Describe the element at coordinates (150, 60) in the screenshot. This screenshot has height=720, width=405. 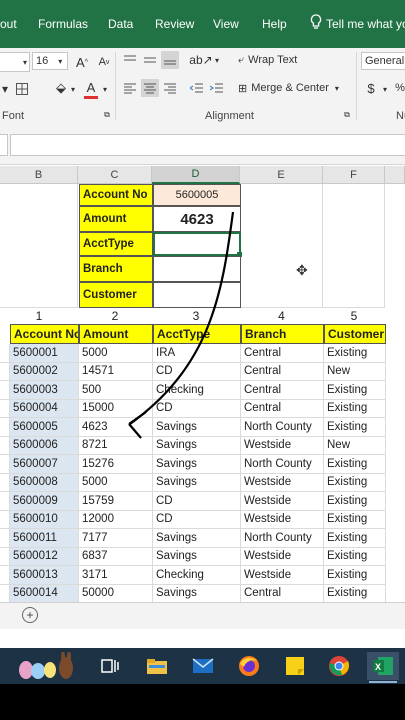
I see `align-middle-icon` at that location.